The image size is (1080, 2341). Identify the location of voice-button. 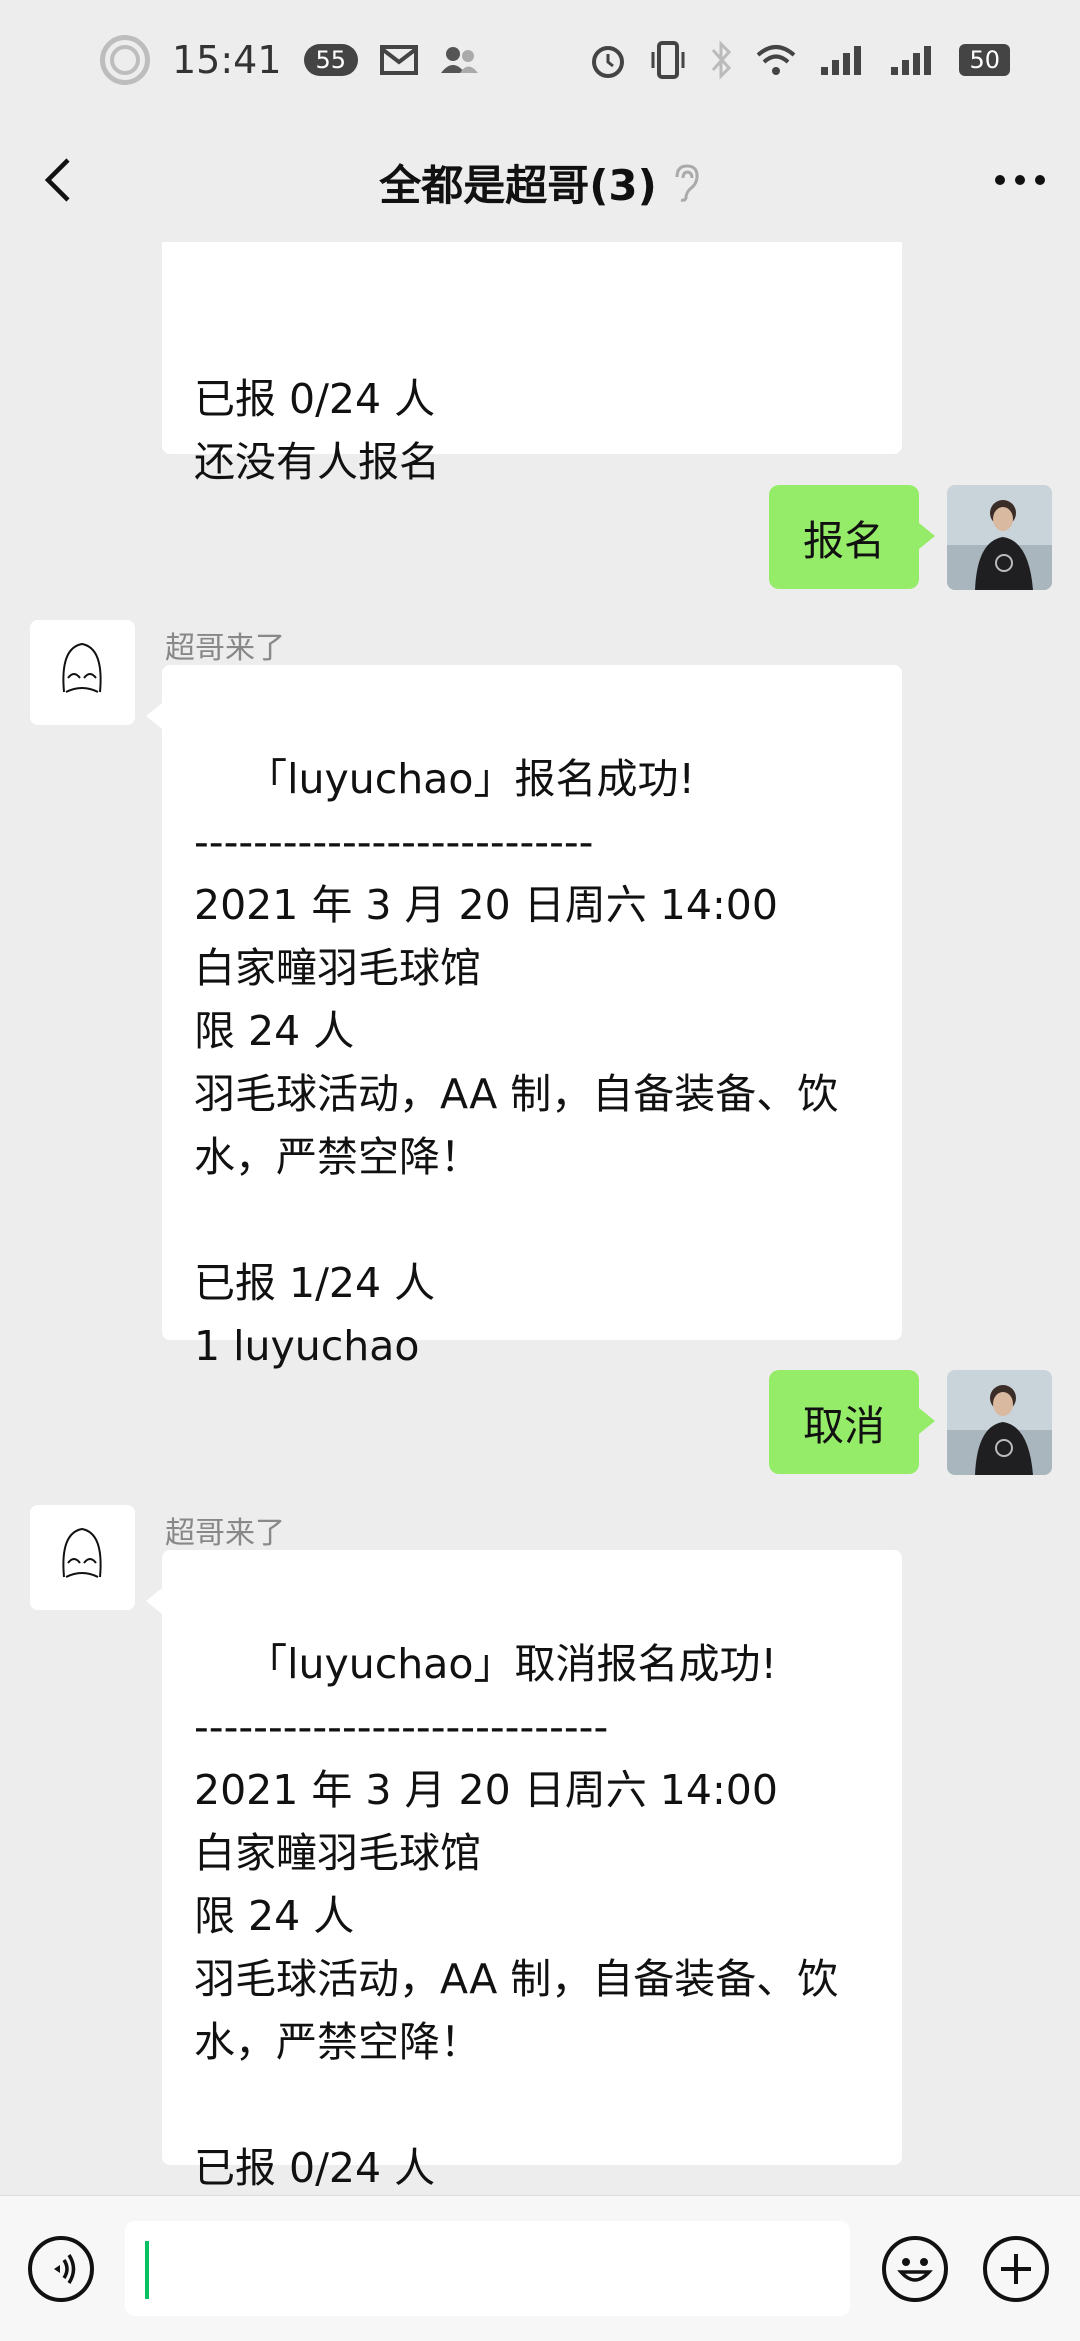
(61, 2269).